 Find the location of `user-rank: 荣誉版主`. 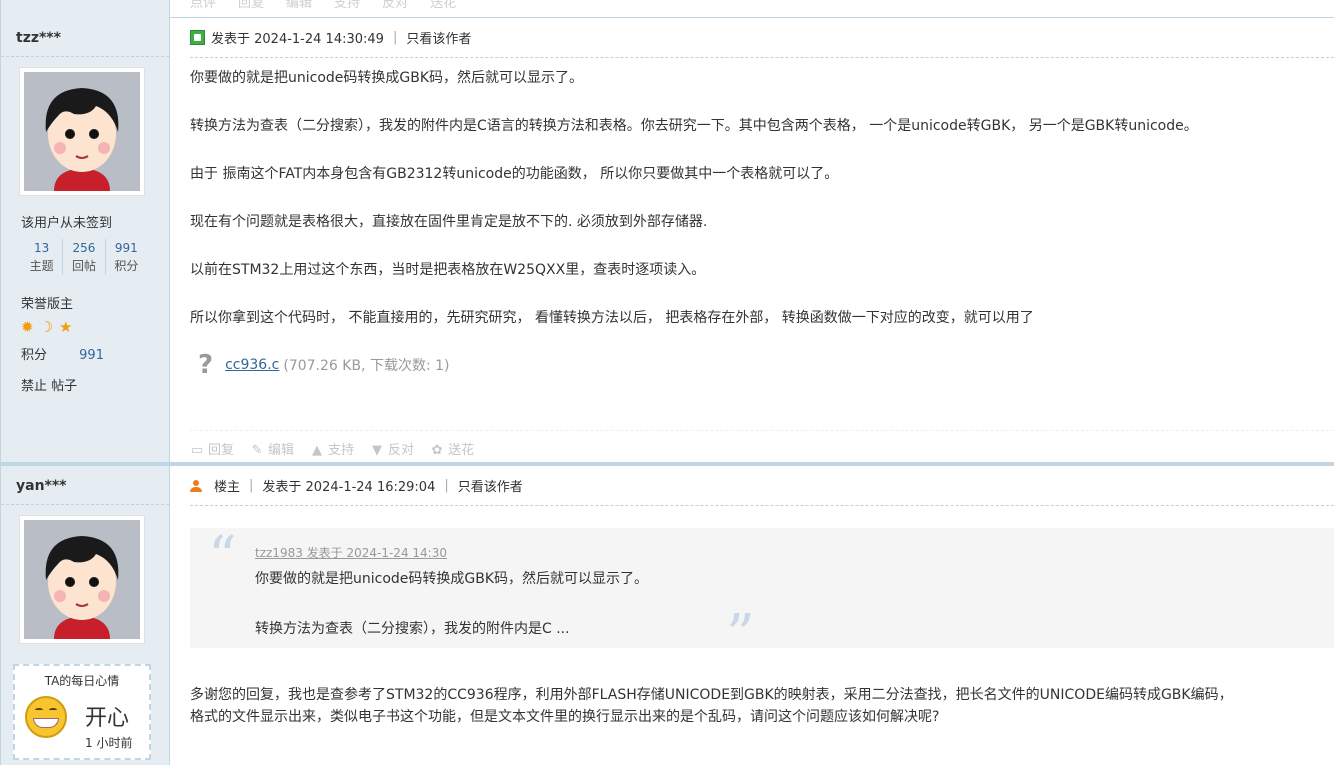

user-rank: 荣誉版主 is located at coordinates (95, 302).